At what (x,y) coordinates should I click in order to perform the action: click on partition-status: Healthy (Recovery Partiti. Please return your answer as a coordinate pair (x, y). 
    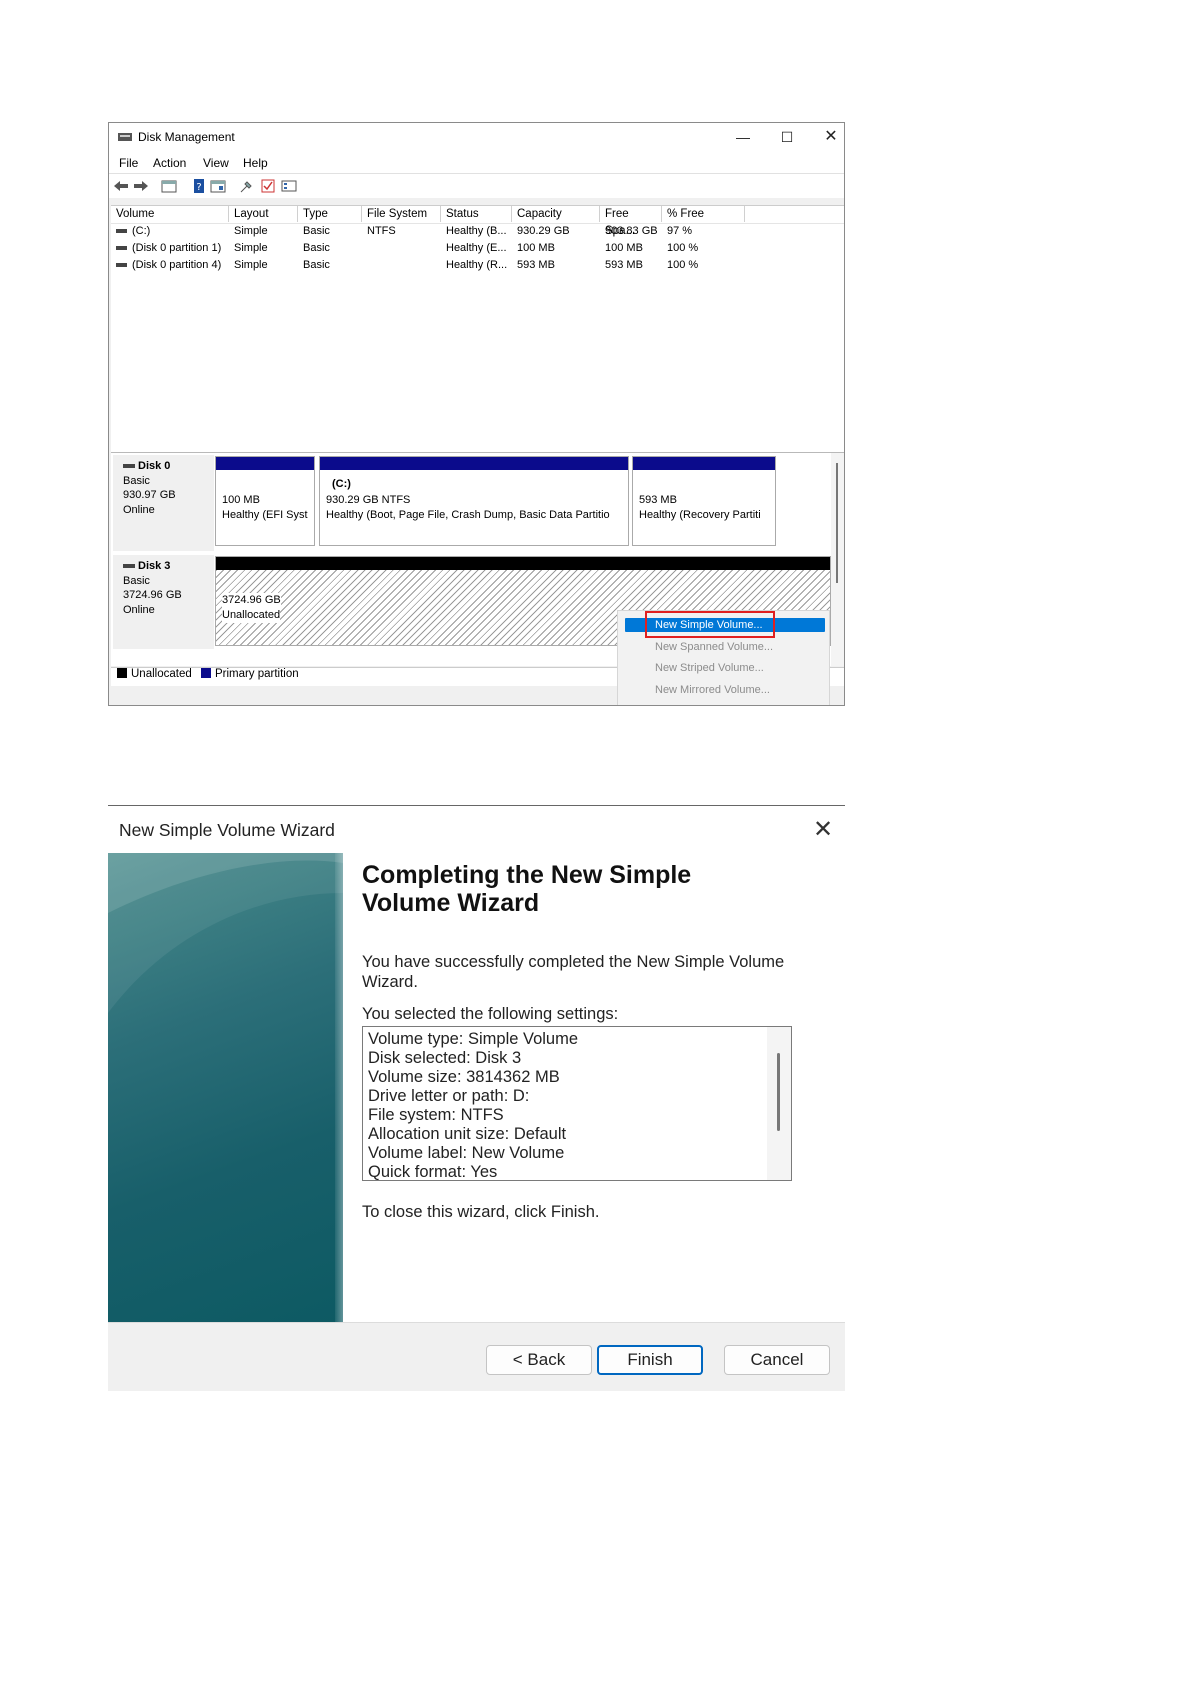
    Looking at the image, I should click on (700, 515).